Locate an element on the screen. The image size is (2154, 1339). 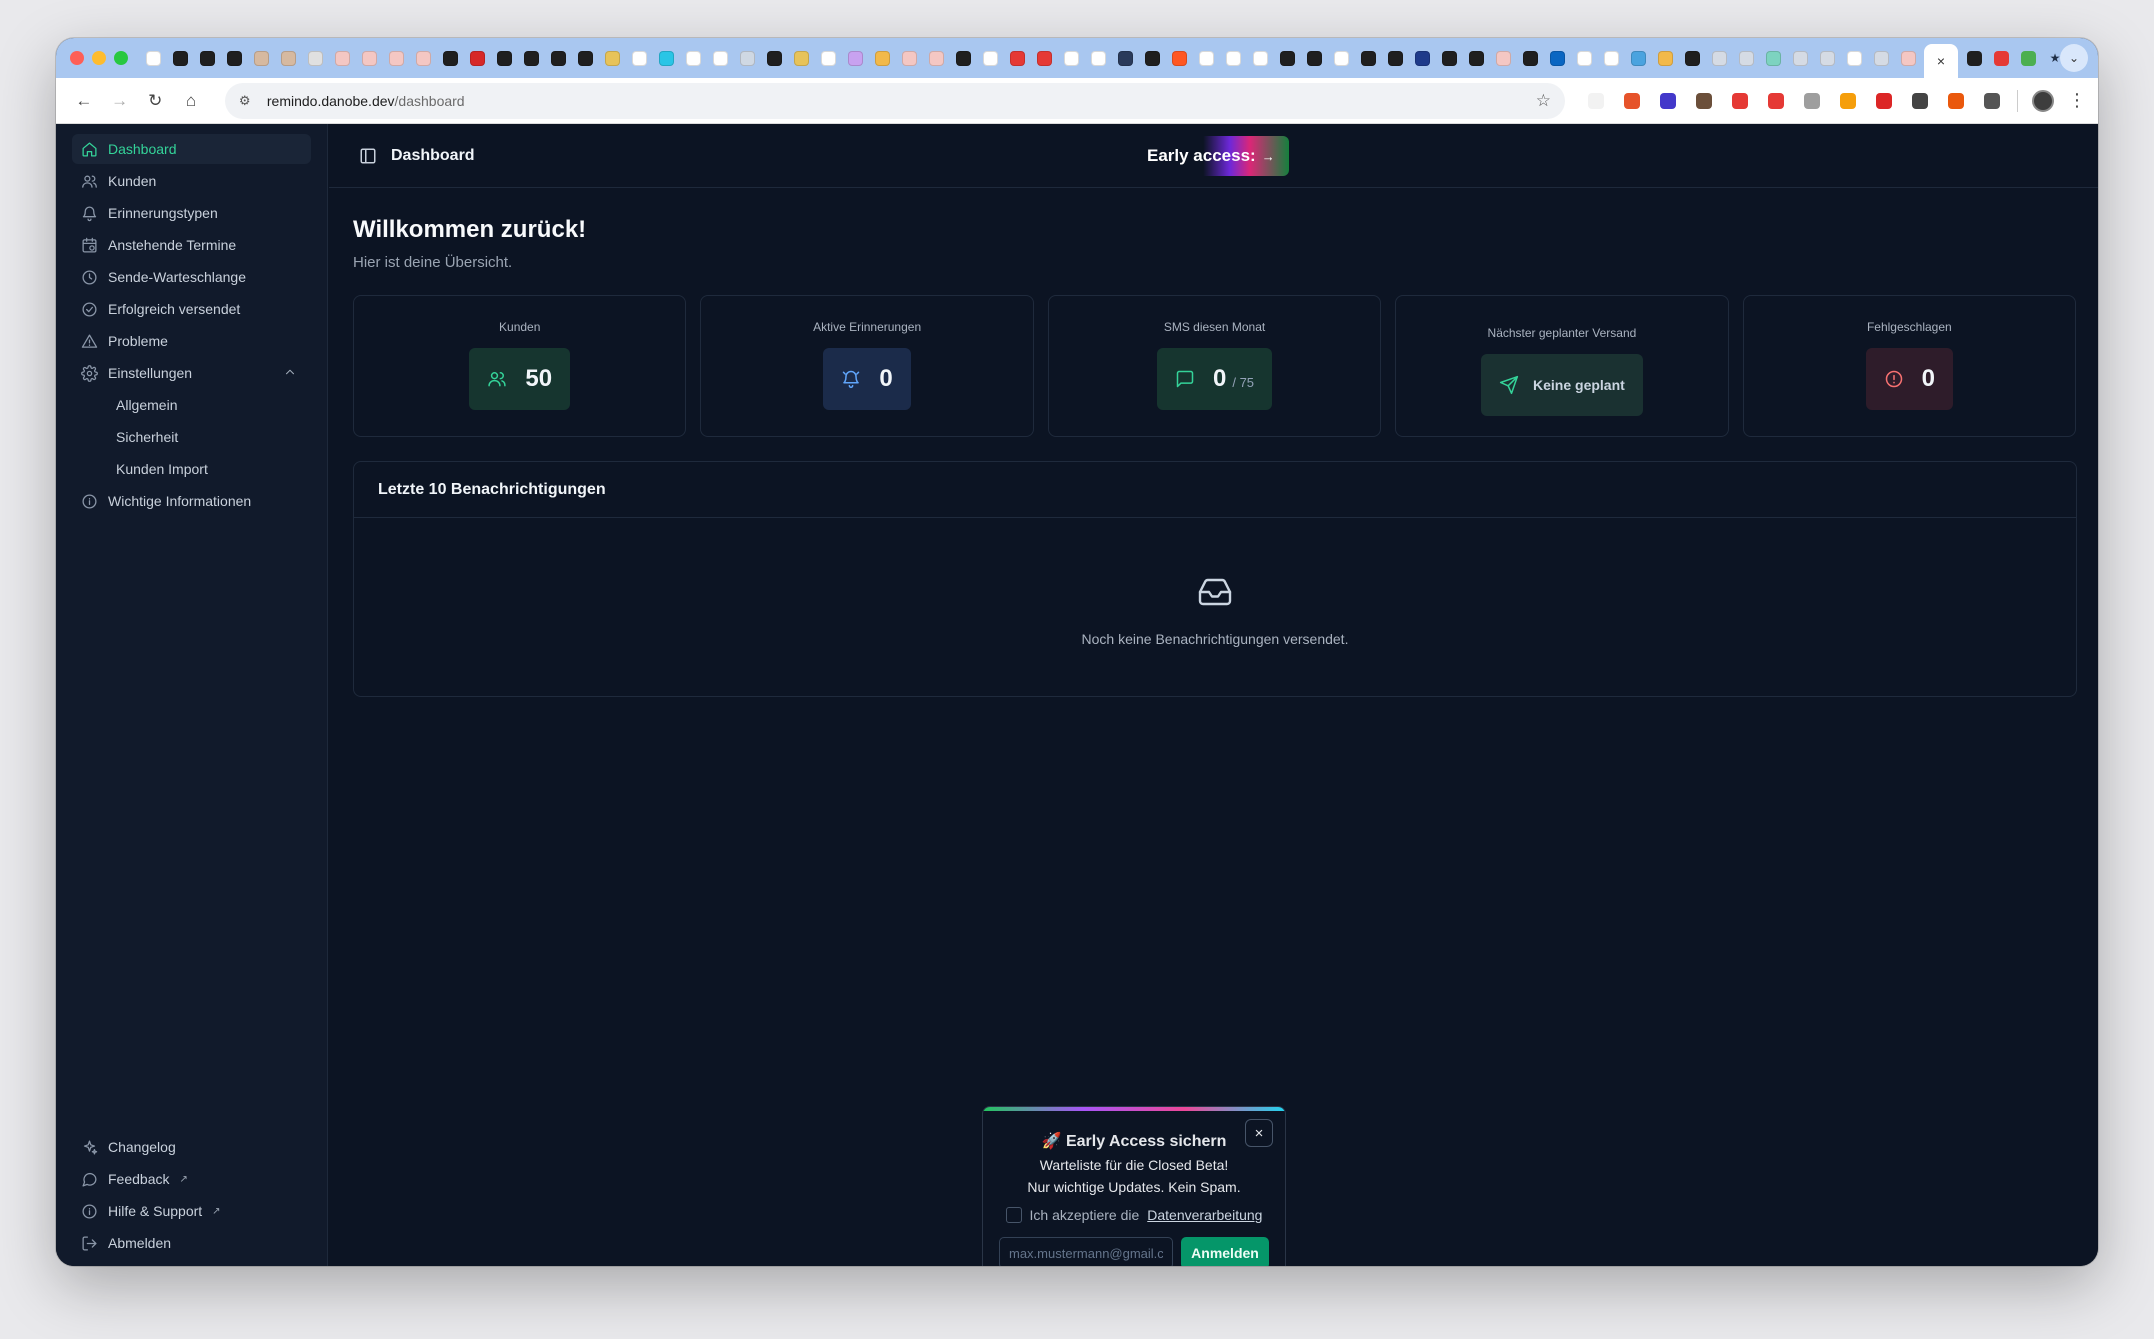
sidebar-subitem-kunden-import: Kunden Import is located at coordinates (191, 469).